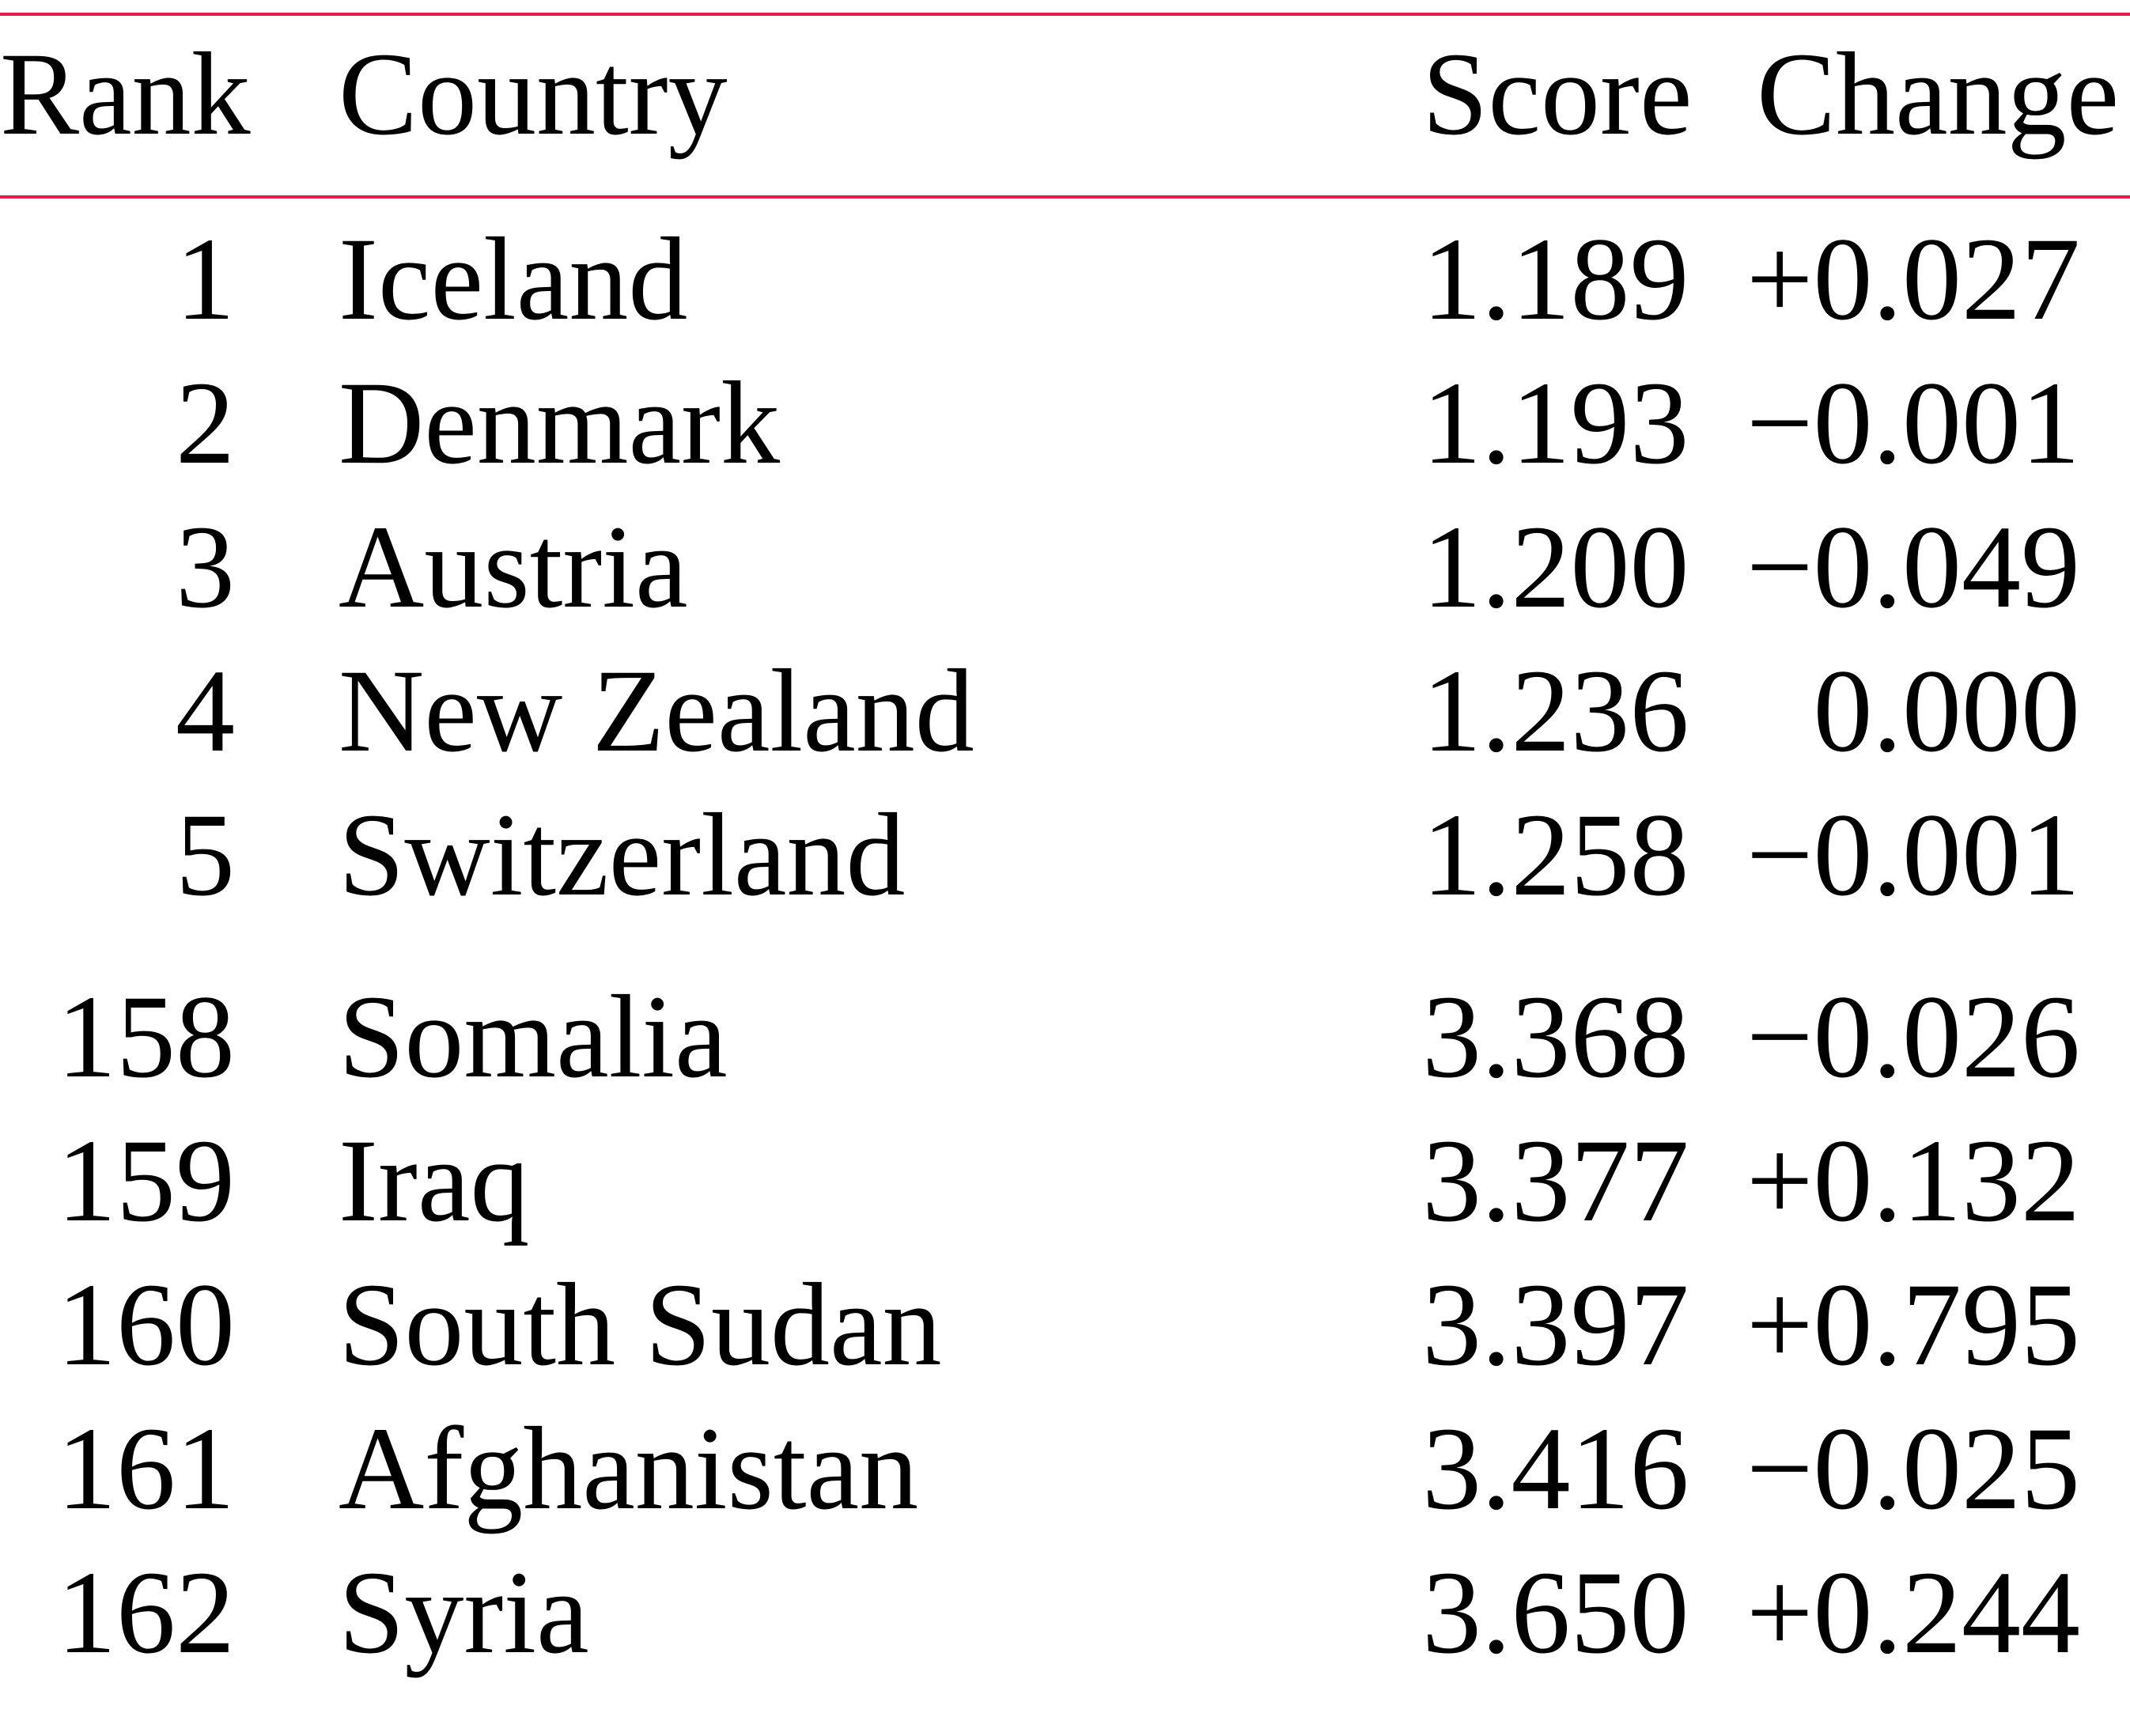  Describe the element at coordinates (1557, 94) in the screenshot. I see `header-score: Score` at that location.